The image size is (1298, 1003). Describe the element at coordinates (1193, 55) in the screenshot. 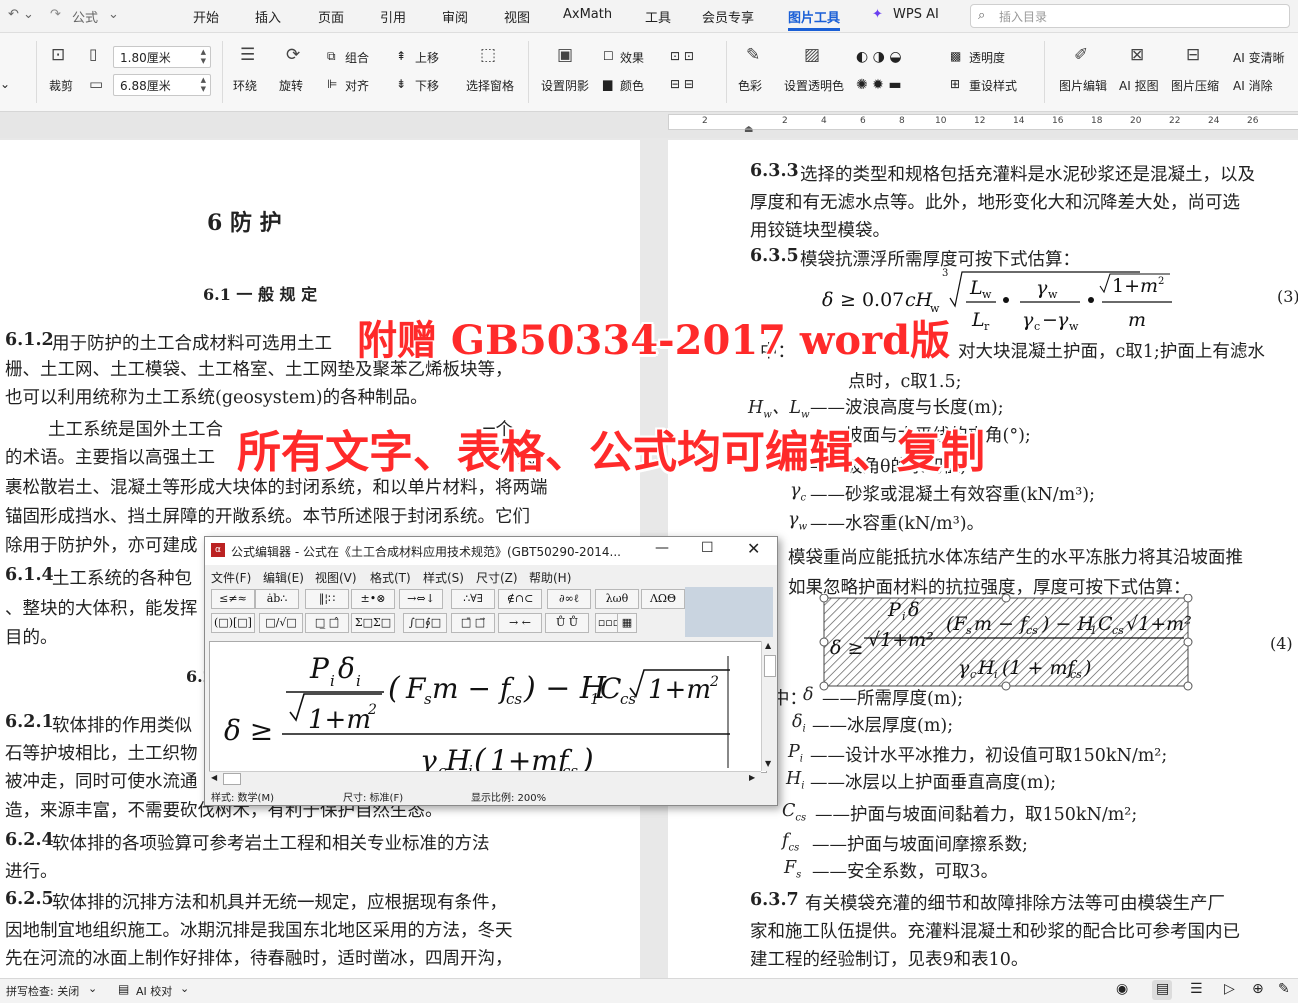

I see `compress-icon: ⊟` at that location.